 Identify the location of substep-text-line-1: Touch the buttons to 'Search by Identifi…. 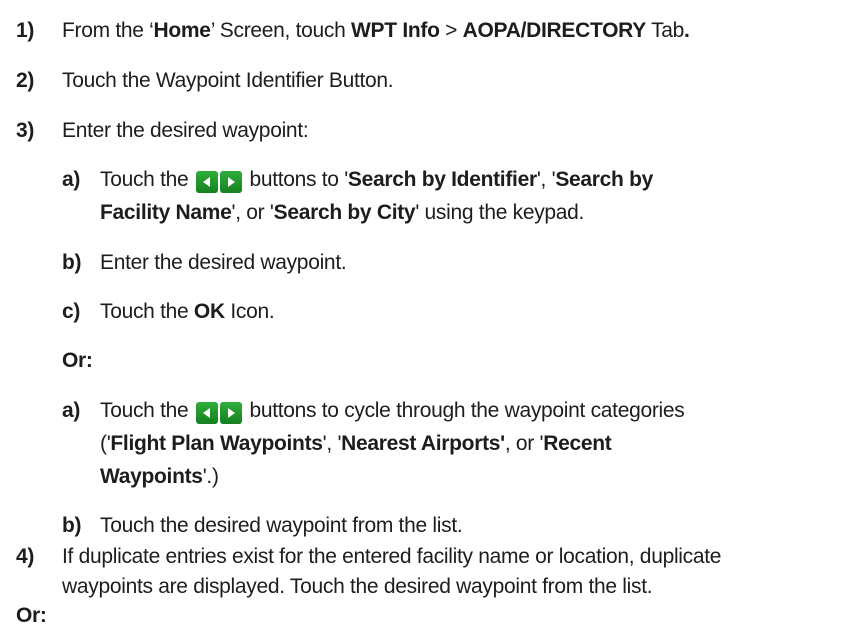
(377, 180).